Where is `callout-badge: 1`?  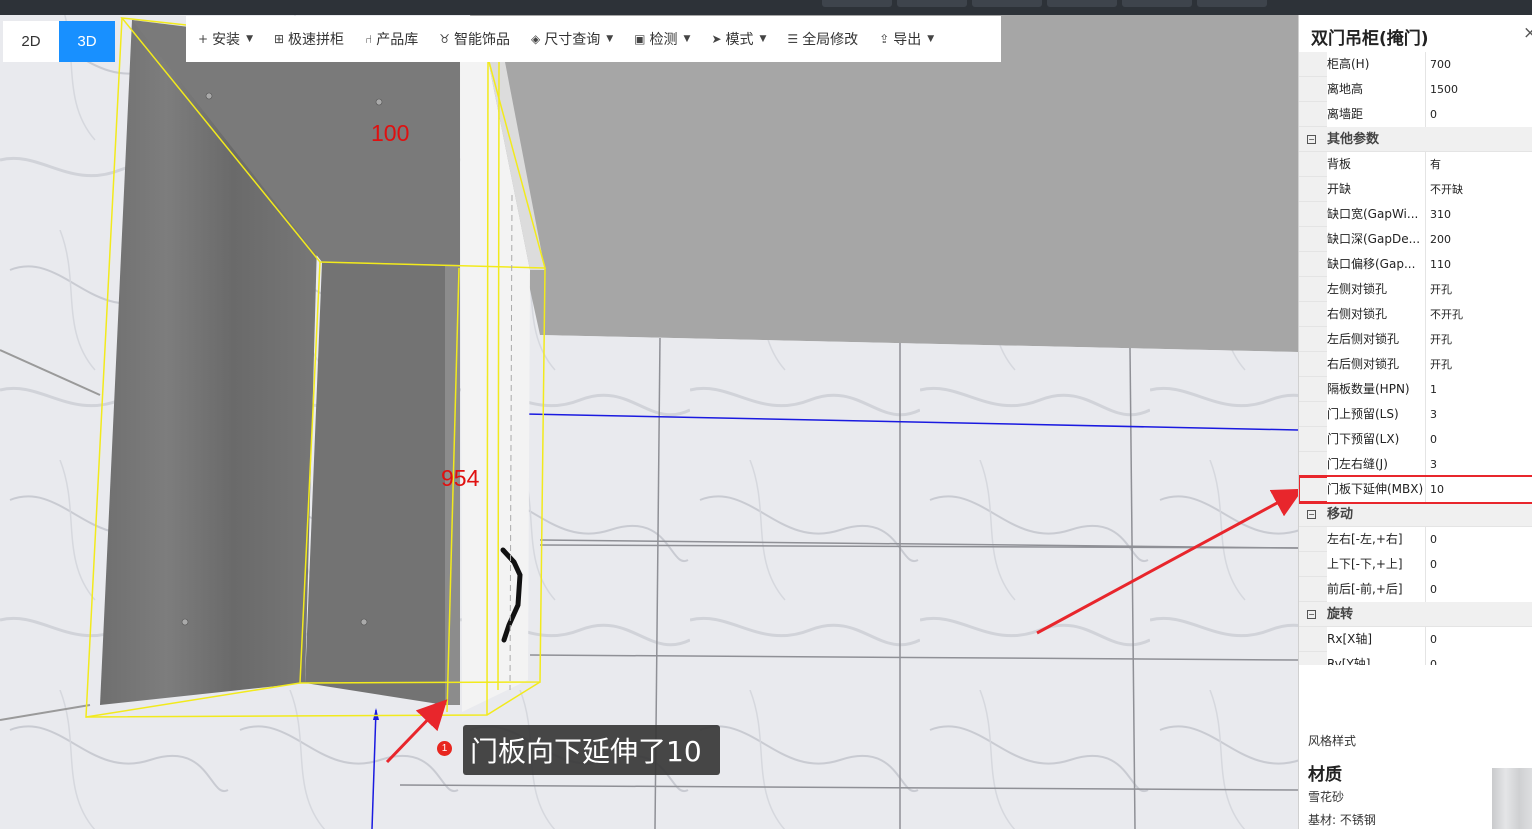
callout-badge: 1 is located at coordinates (444, 748).